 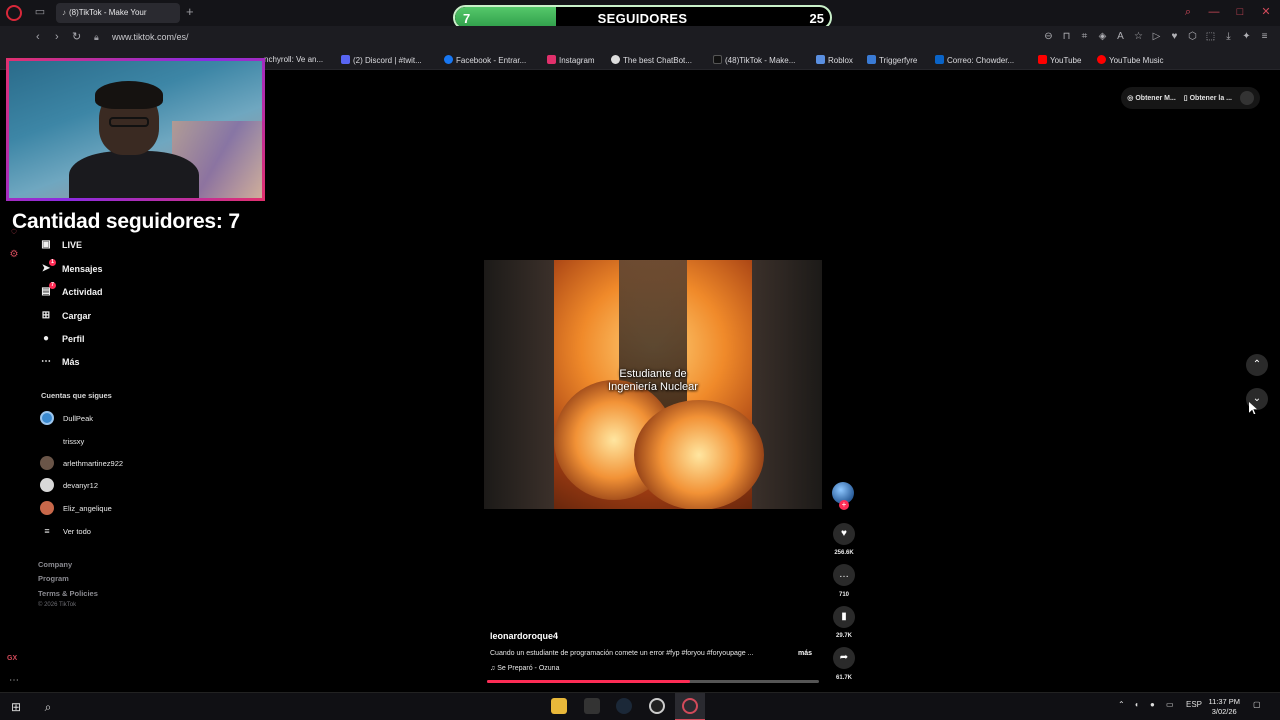 What do you see at coordinates (624, 706) in the screenshot?
I see `steam-icon` at bounding box center [624, 706].